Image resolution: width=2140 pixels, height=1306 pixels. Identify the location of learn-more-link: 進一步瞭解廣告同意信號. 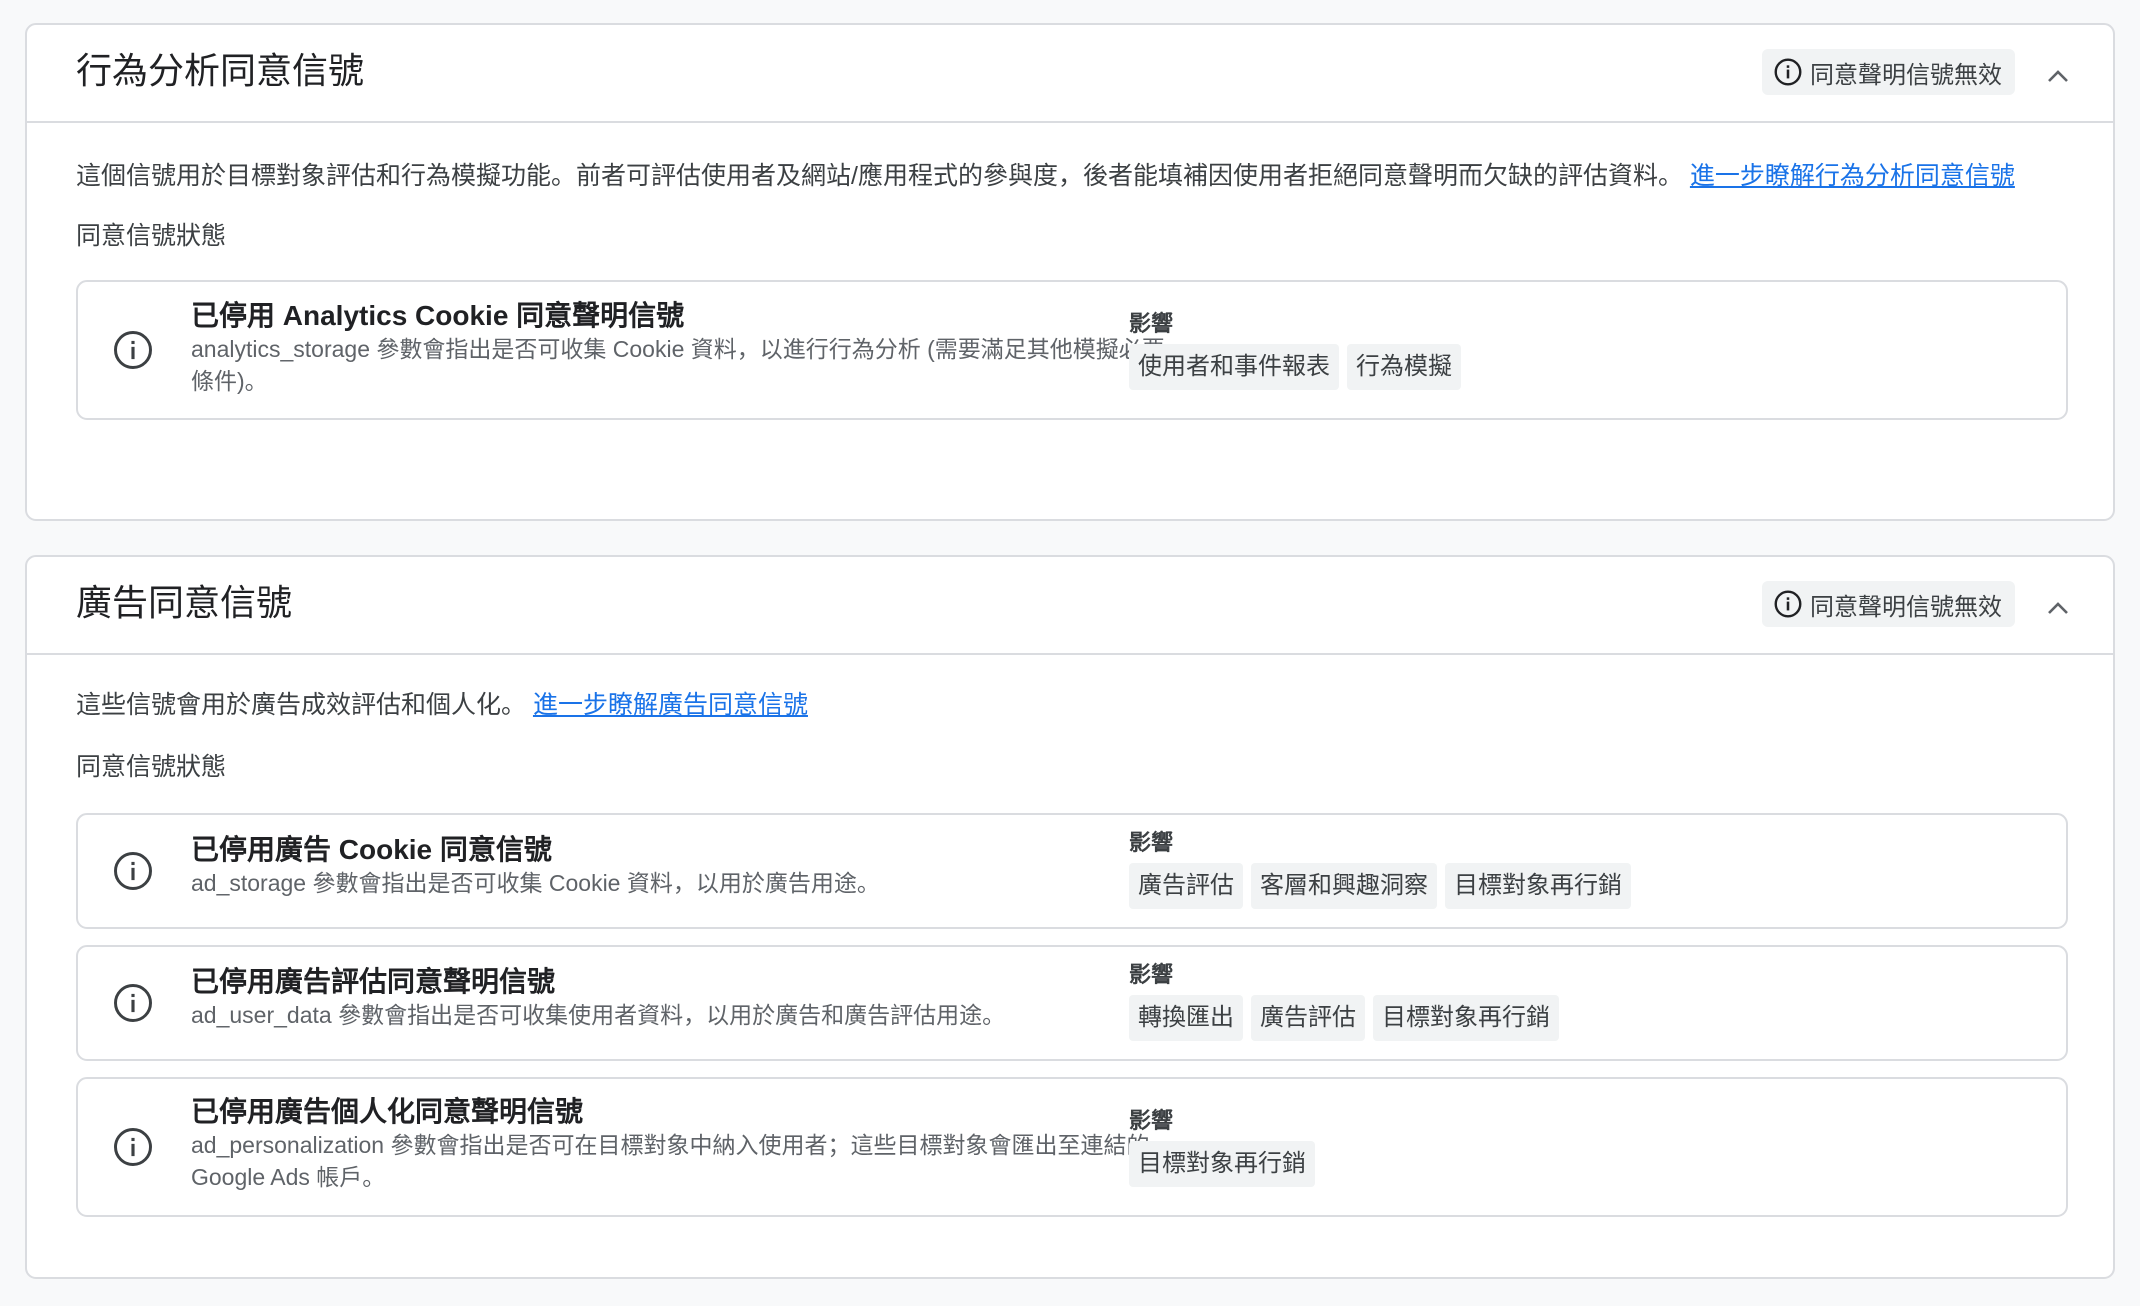
(670, 705).